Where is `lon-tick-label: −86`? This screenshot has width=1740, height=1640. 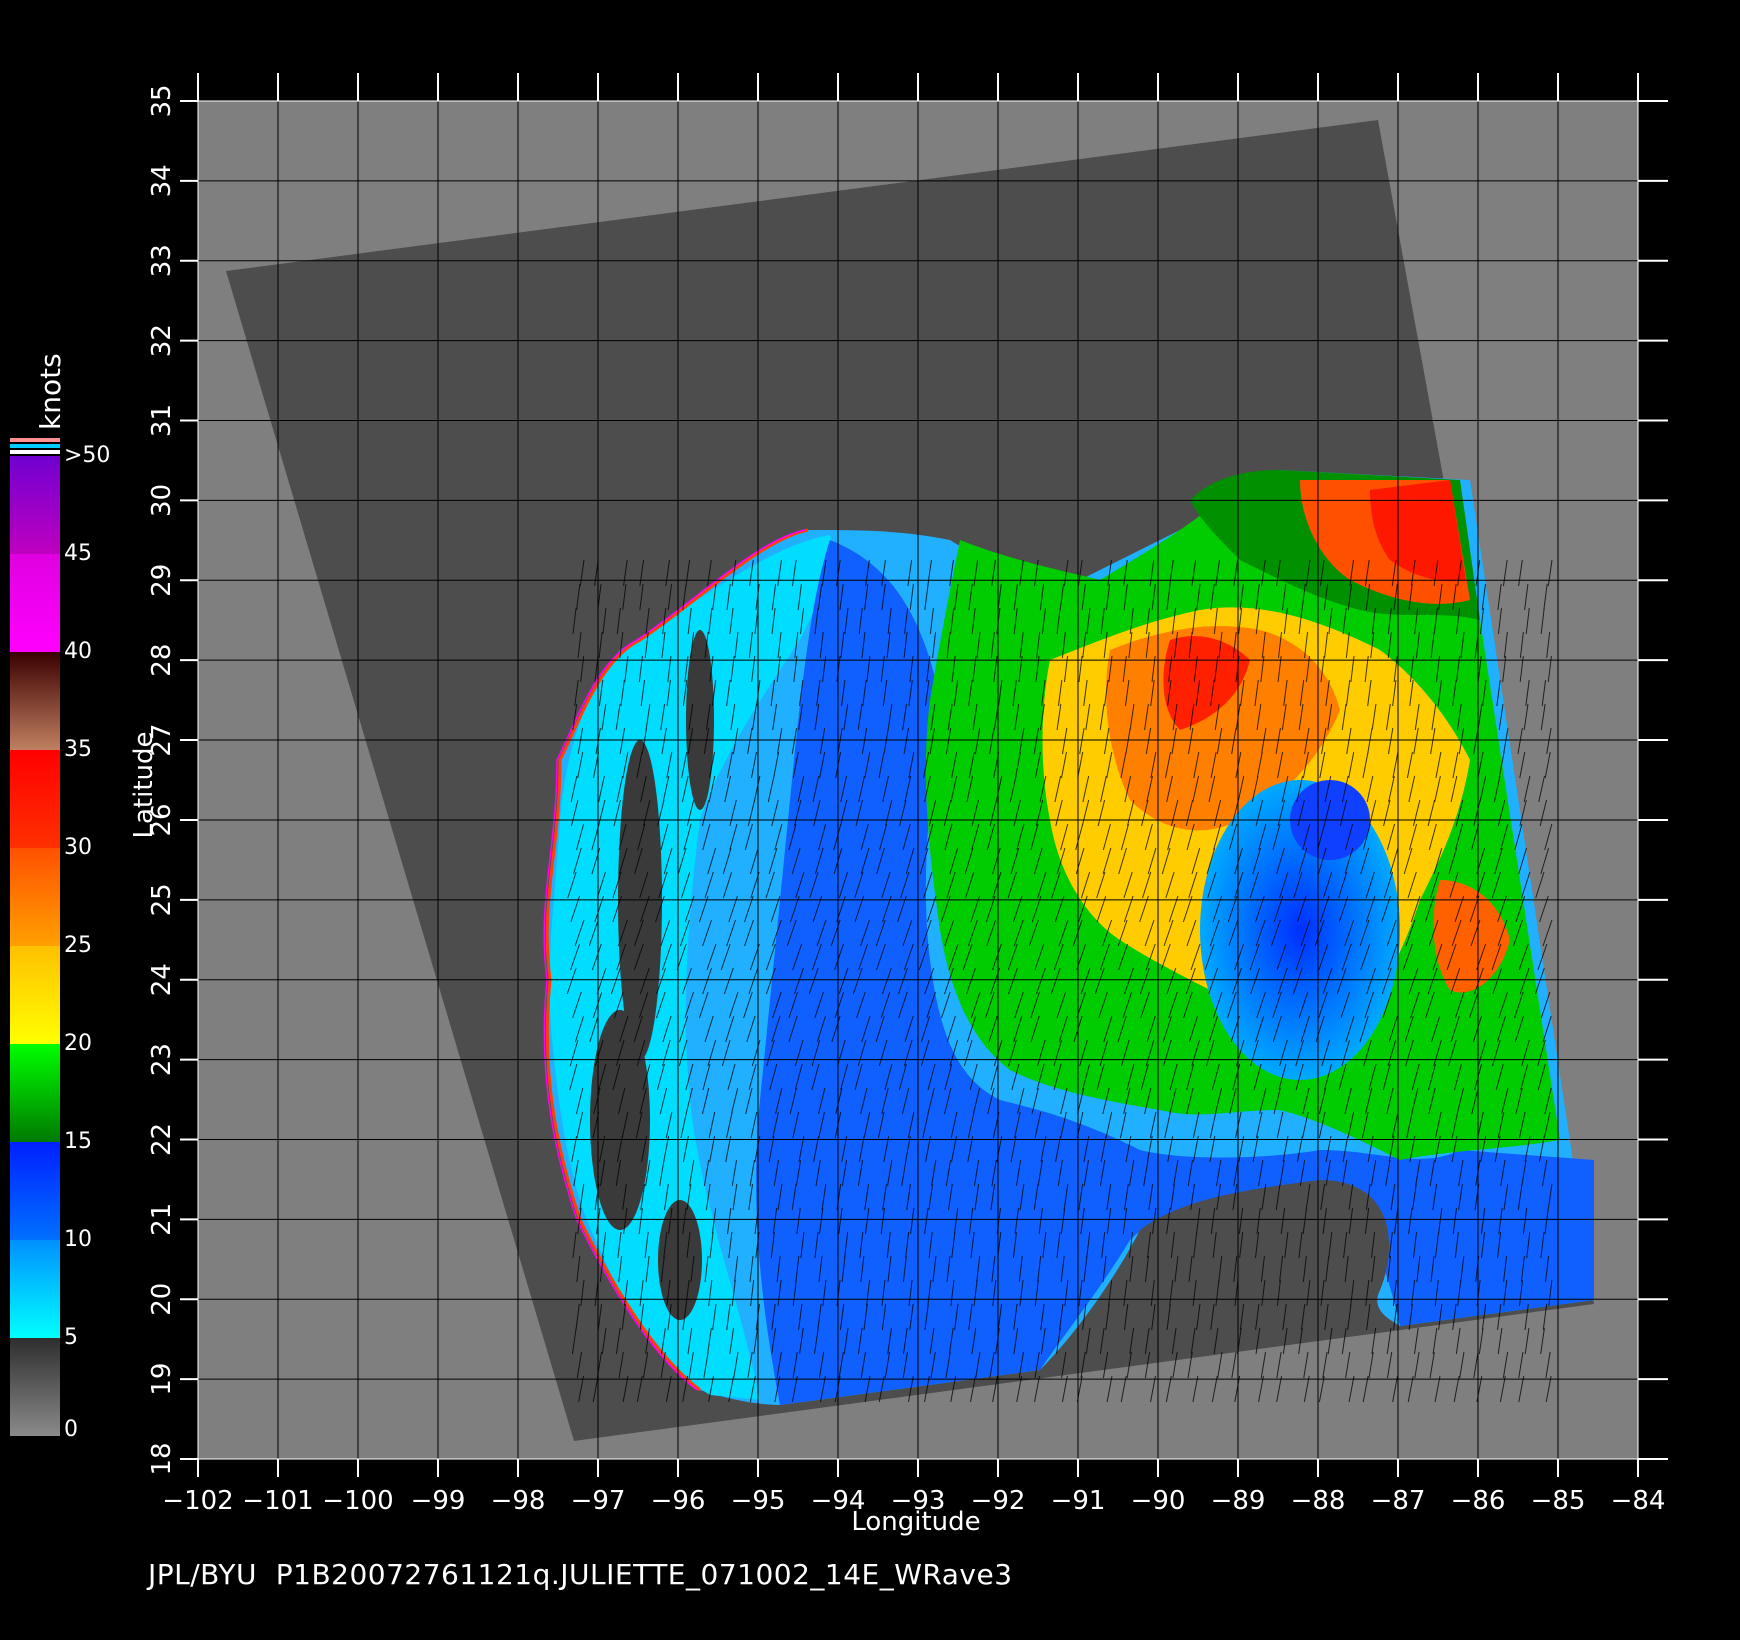 lon-tick-label: −86 is located at coordinates (1478, 1501).